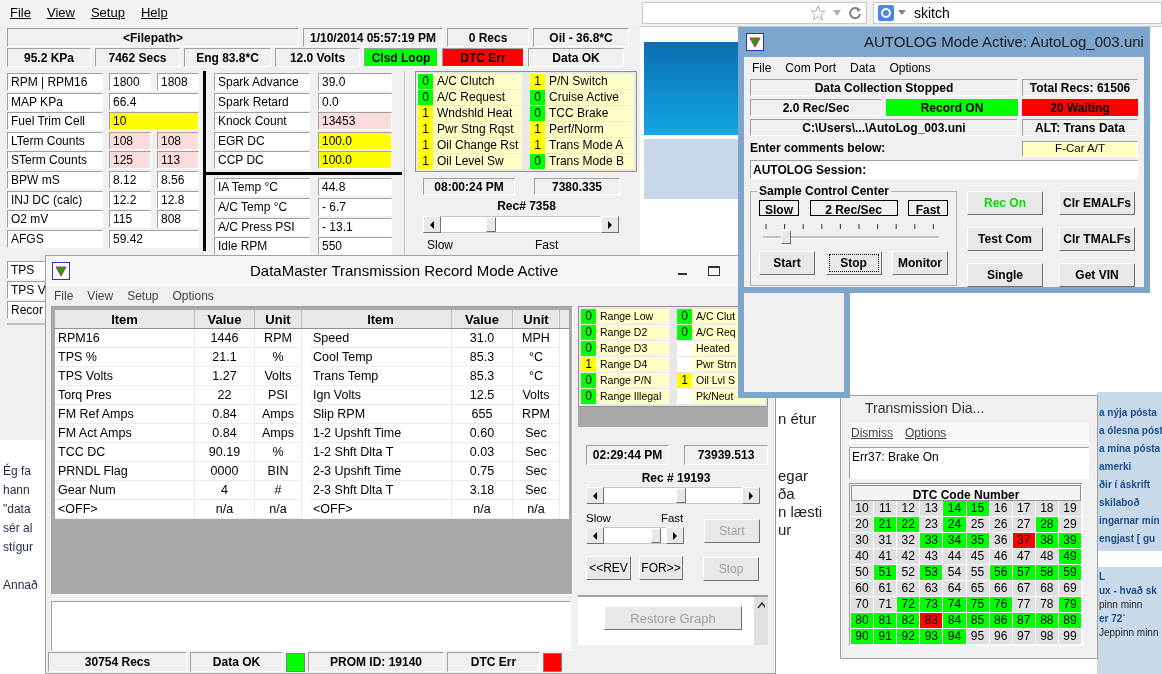 The height and width of the screenshot is (674, 1162). What do you see at coordinates (754, 13) in the screenshot?
I see `address-field` at bounding box center [754, 13].